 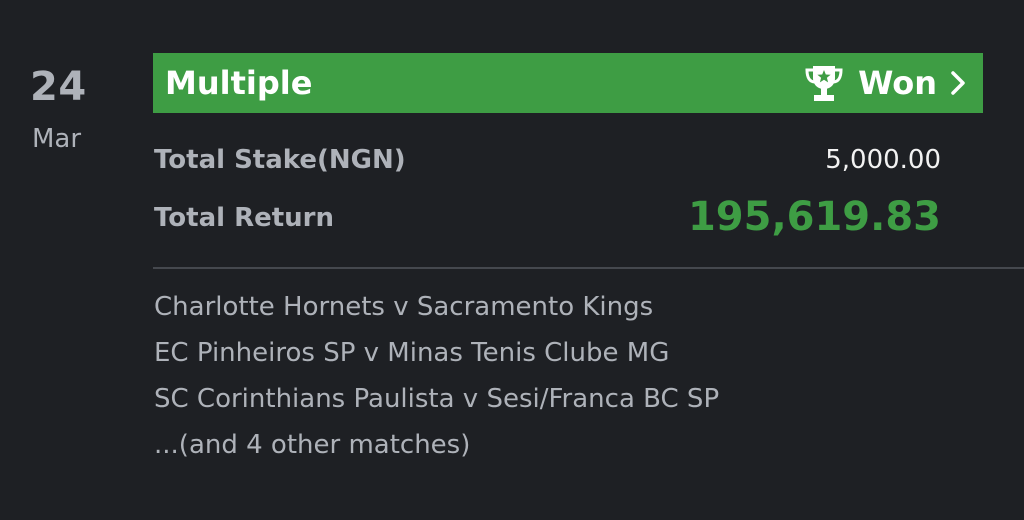 What do you see at coordinates (404, 307) in the screenshot?
I see `match-item: Charlotte Hornets v Sacramento Kings` at bounding box center [404, 307].